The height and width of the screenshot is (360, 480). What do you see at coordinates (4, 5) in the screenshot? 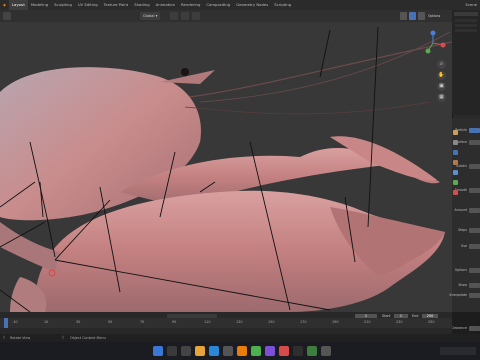
I see `blender-logo-icon: ◆` at bounding box center [4, 5].